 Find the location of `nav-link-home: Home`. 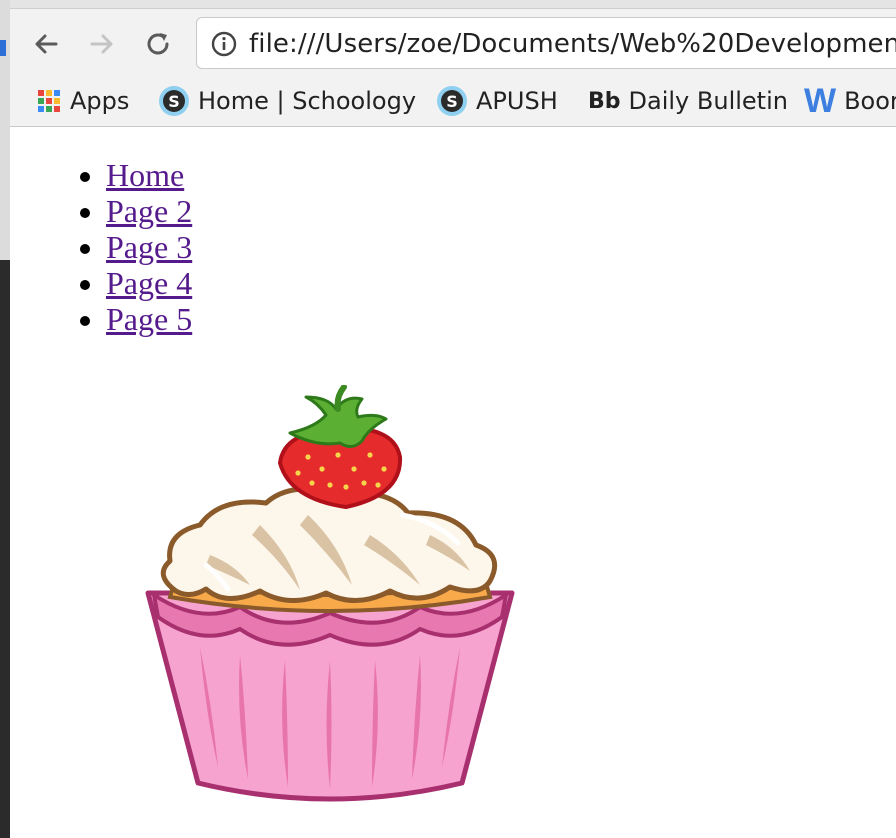

nav-link-home: Home is located at coordinates (145, 175).